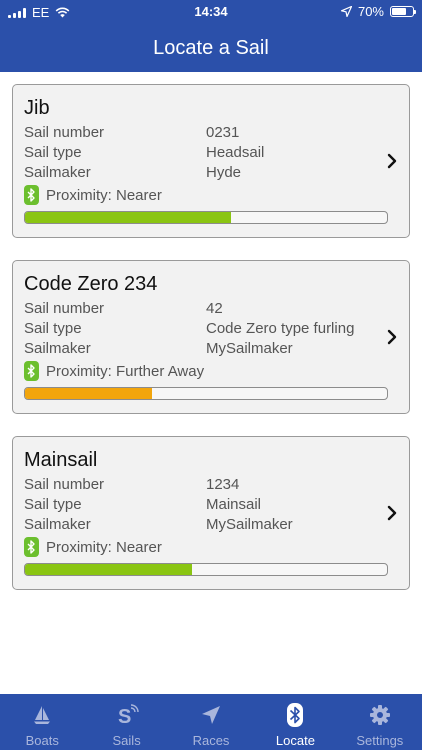  Describe the element at coordinates (295, 740) in the screenshot. I see `tab-label: Locate` at that location.